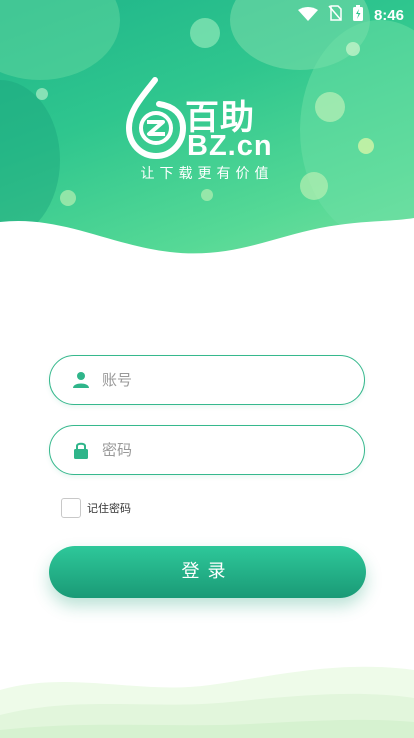  What do you see at coordinates (207, 174) in the screenshot?
I see `brand-tagline: 让下载更有价值` at bounding box center [207, 174].